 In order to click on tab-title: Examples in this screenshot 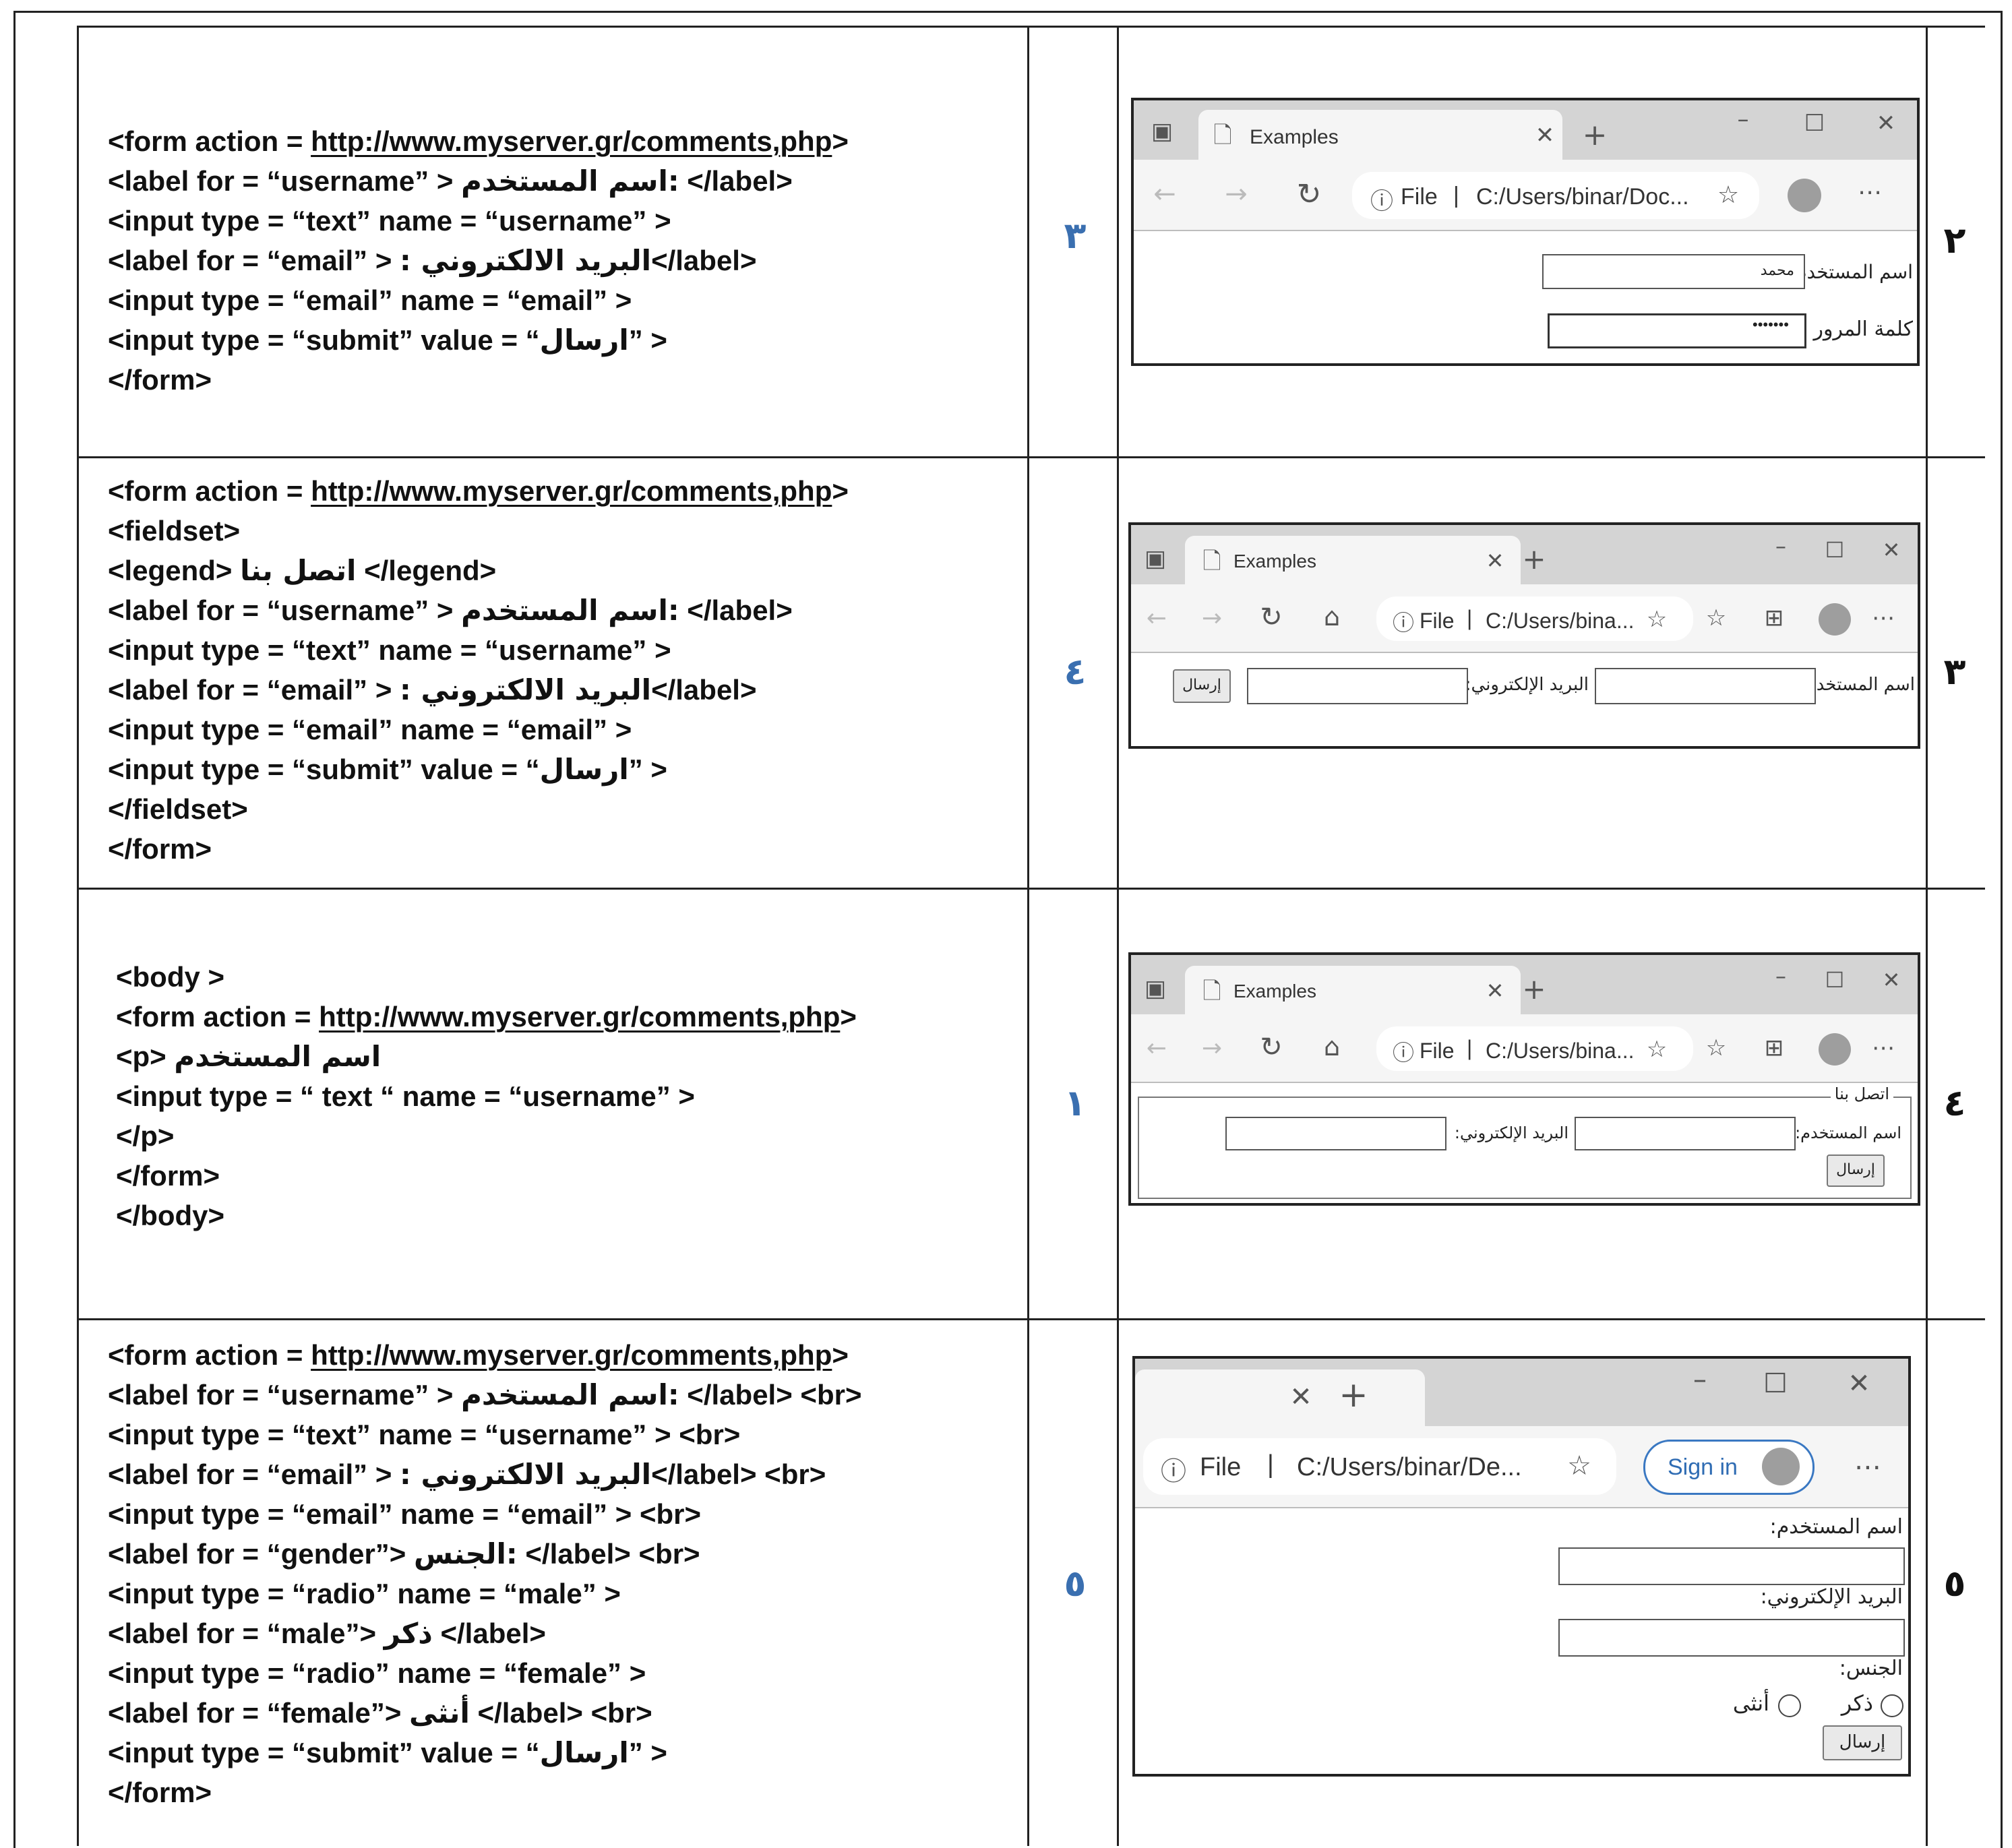, I will do `click(1274, 992)`.